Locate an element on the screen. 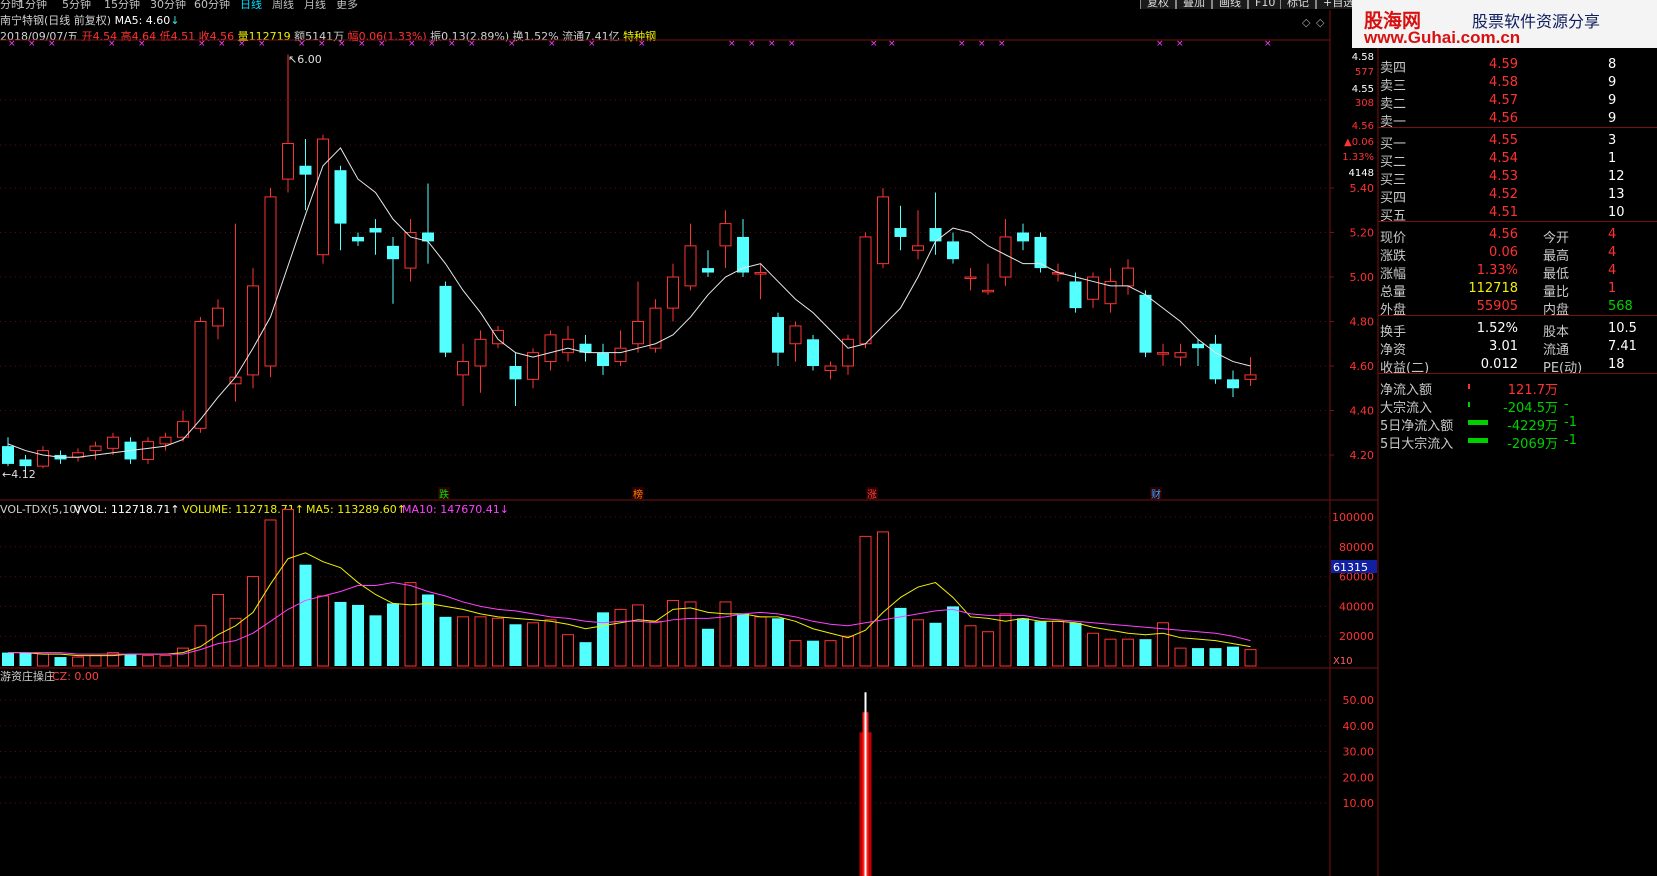  quote-value-2: 568 is located at coordinates (1620, 306).